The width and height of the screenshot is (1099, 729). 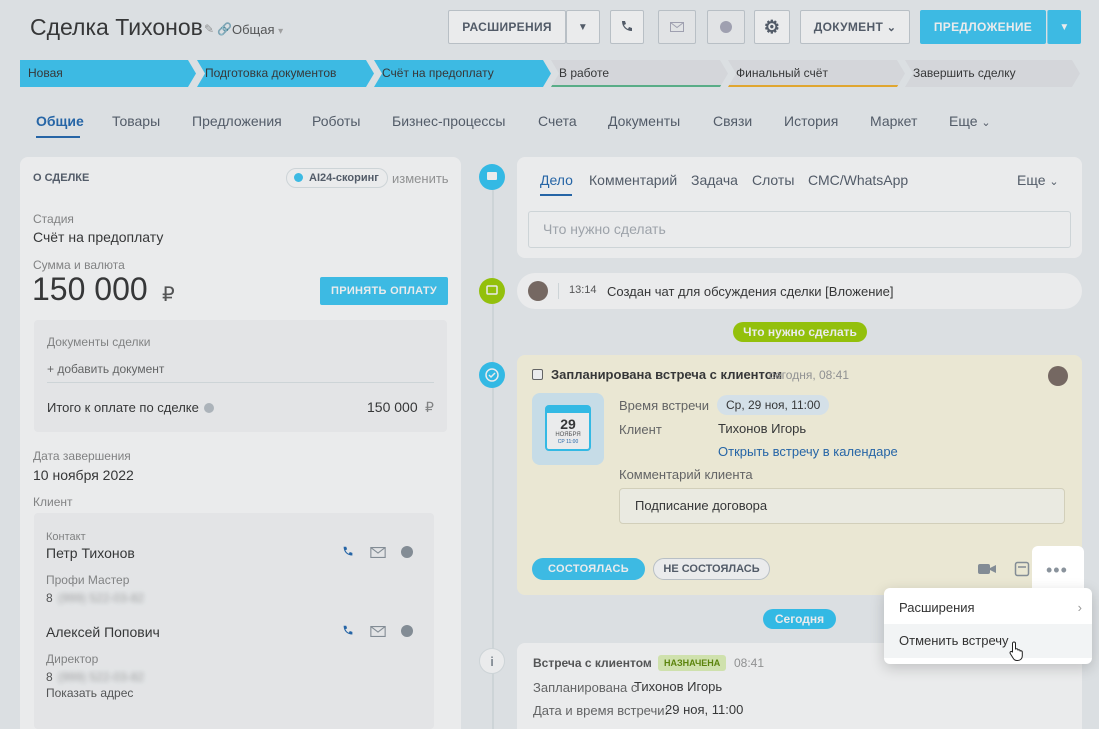 I want to click on tab-general: Общие, so click(x=60, y=121).